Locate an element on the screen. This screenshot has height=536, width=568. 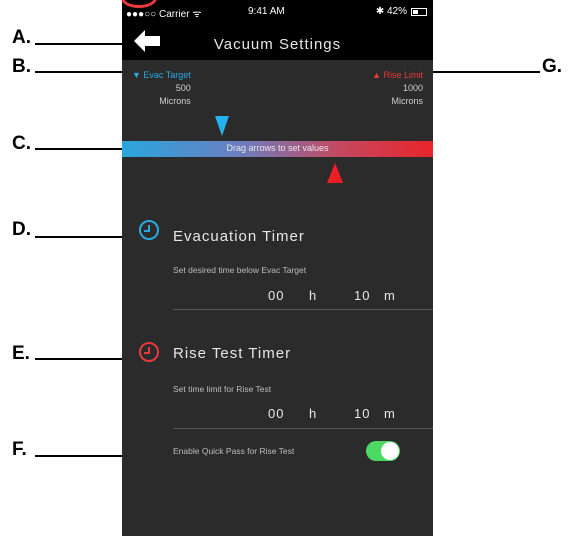
rise-limit-unit: Microns is located at coordinates (407, 101).